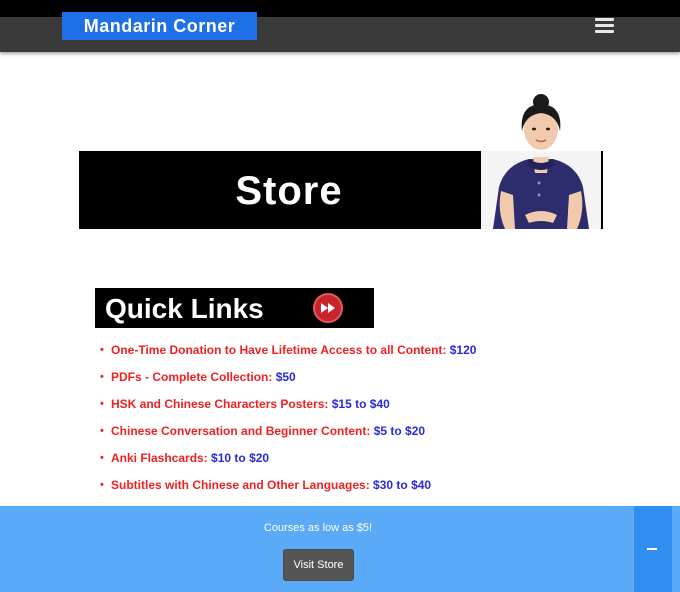  I want to click on site-logo: Mandarin Corner, so click(159, 26).